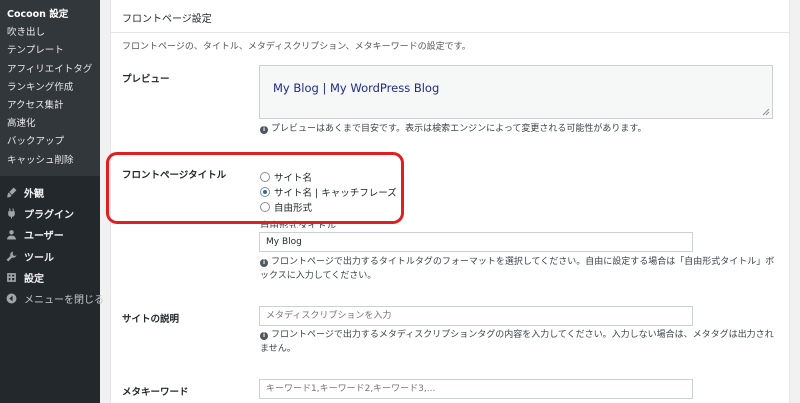  I want to click on menu-item-label: メニューを閉じる, so click(64, 301).